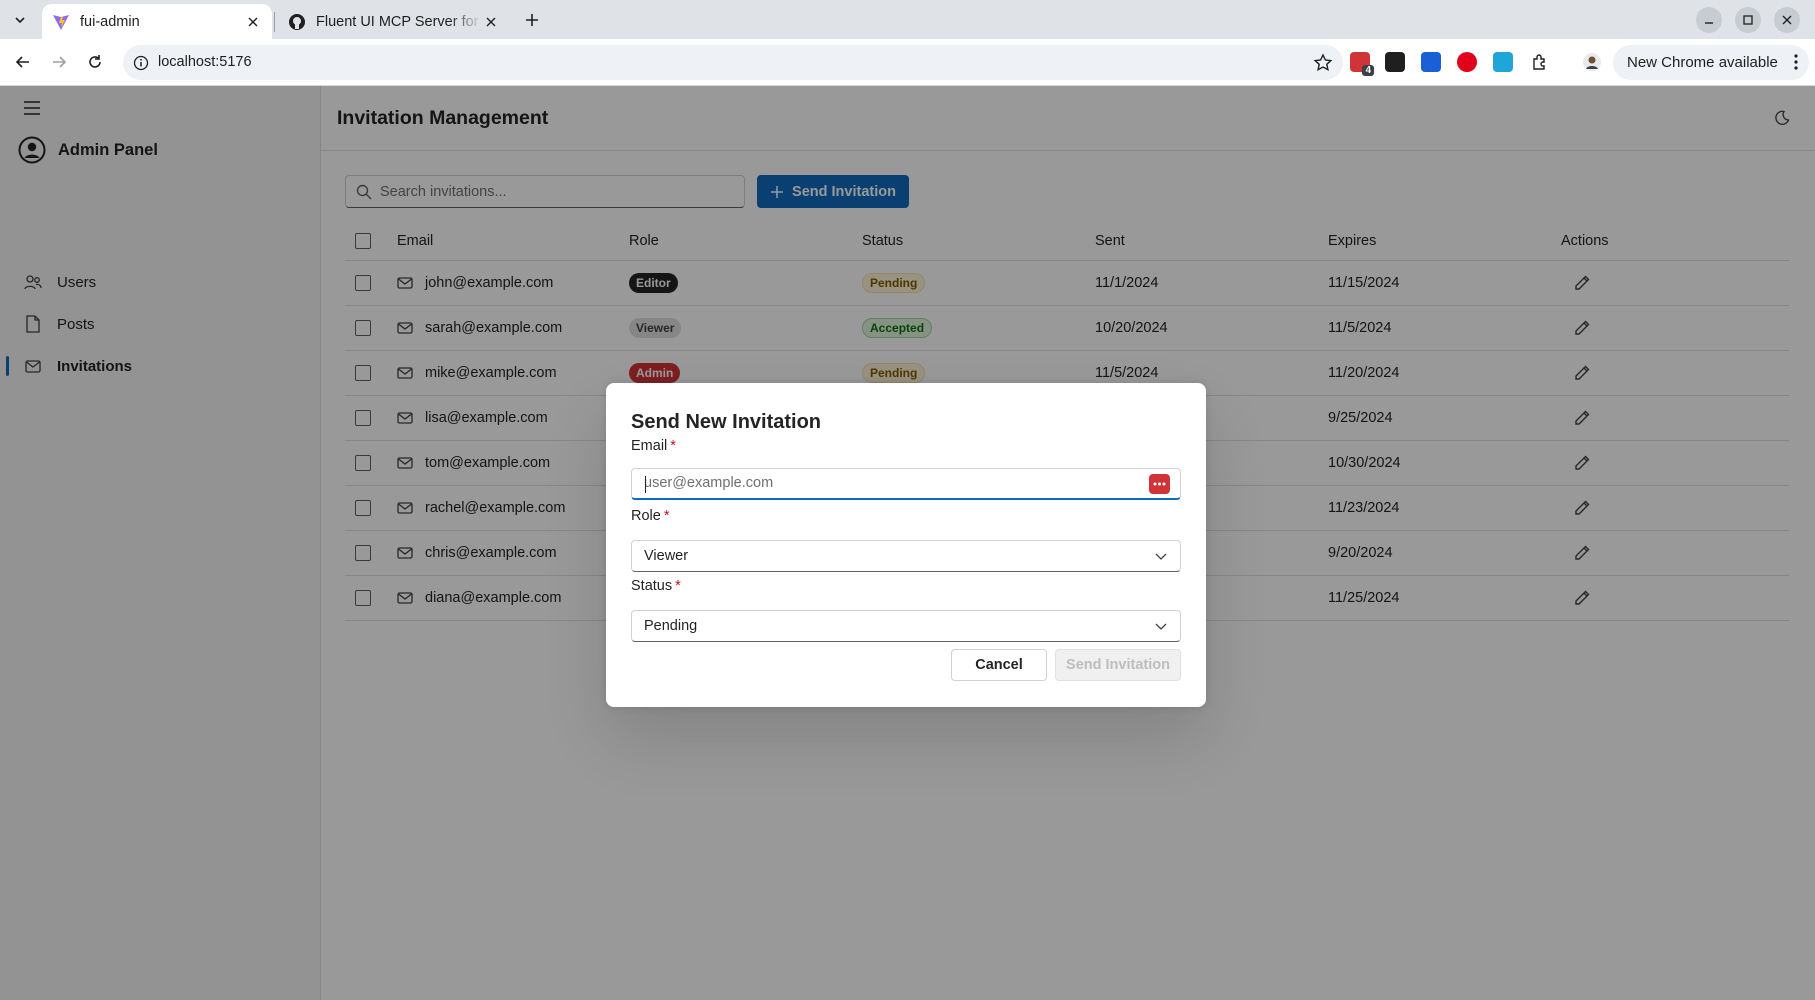  What do you see at coordinates (1431, 62) in the screenshot?
I see `extension-cursor-icon` at bounding box center [1431, 62].